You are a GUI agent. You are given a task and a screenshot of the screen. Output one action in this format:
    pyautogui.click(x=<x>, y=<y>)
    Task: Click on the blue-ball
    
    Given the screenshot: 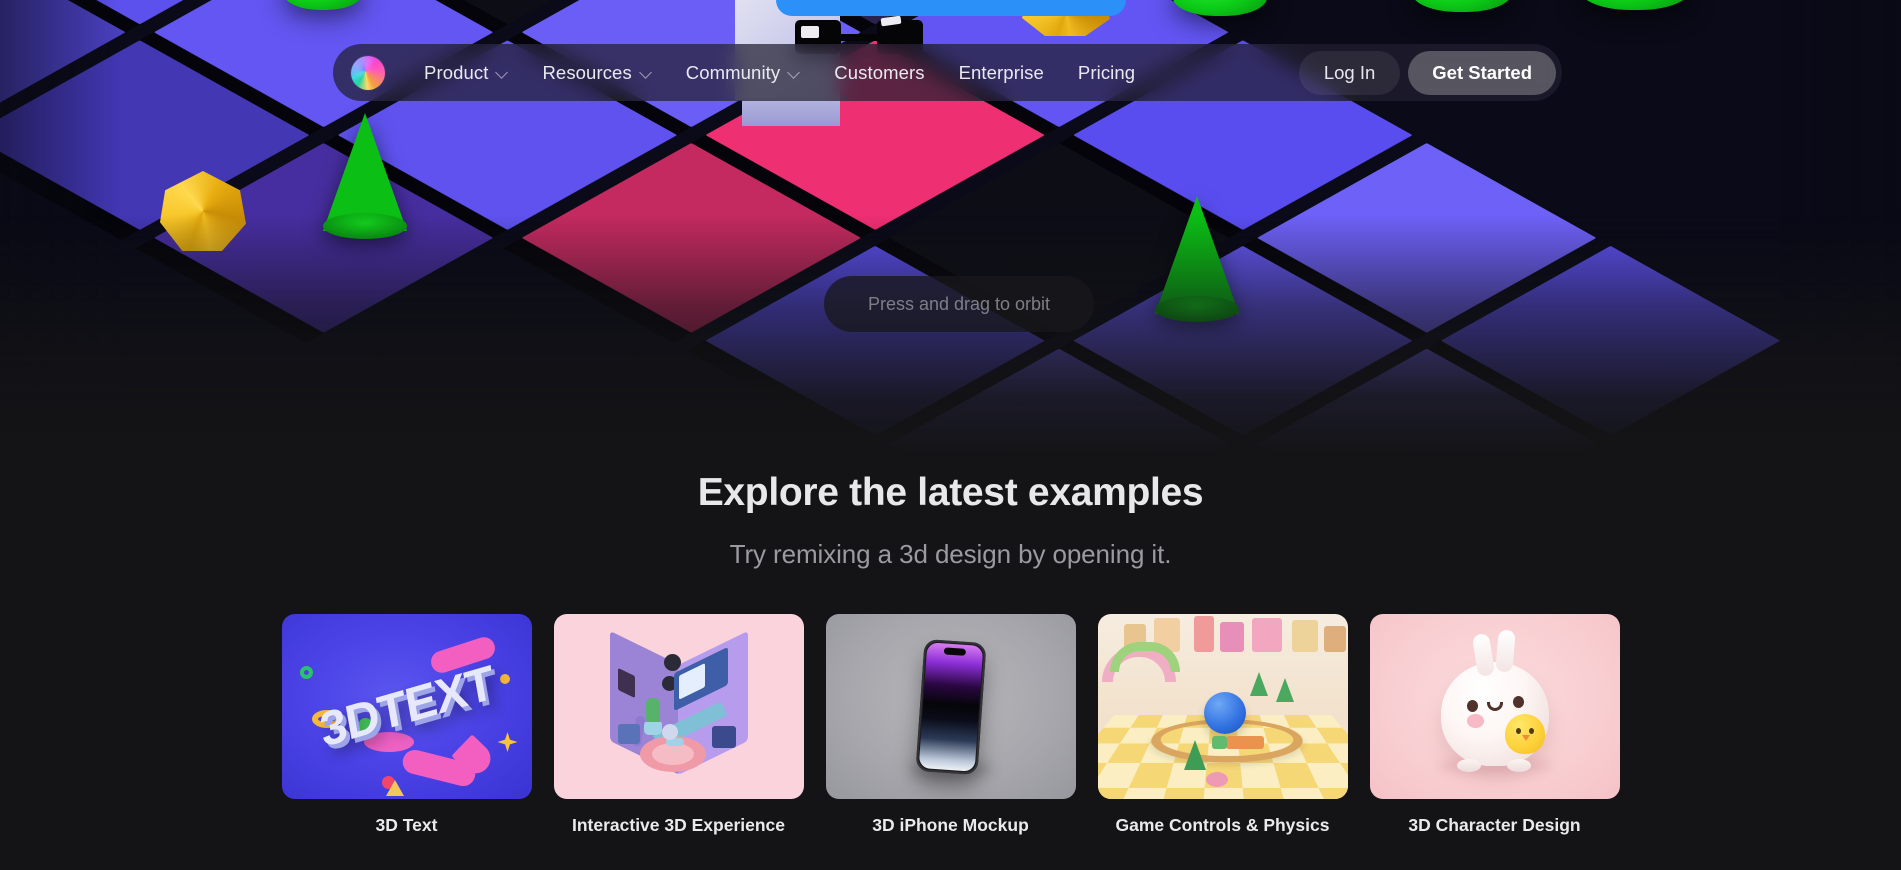 What is the action you would take?
    pyautogui.click(x=1224, y=713)
    